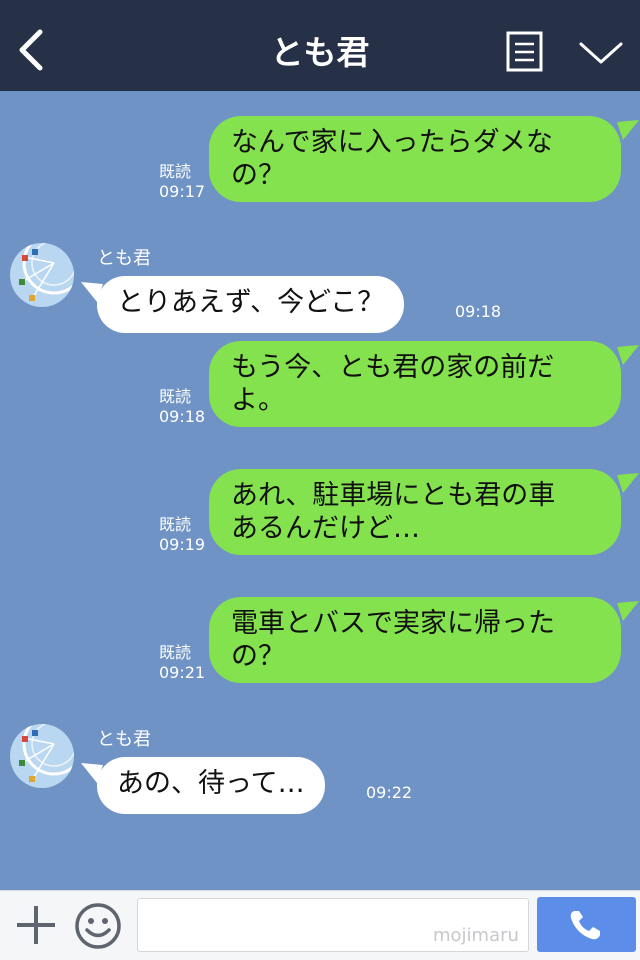  Describe the element at coordinates (182, 534) in the screenshot. I see `read-receipt: 既読 09:19` at that location.